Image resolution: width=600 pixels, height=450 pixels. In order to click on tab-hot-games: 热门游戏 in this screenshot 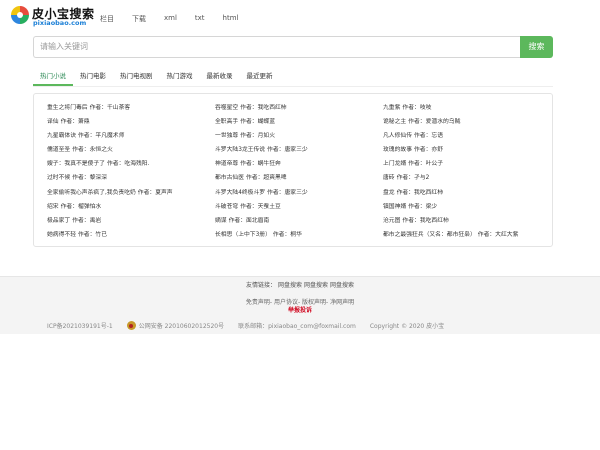, I will do `click(180, 78)`.